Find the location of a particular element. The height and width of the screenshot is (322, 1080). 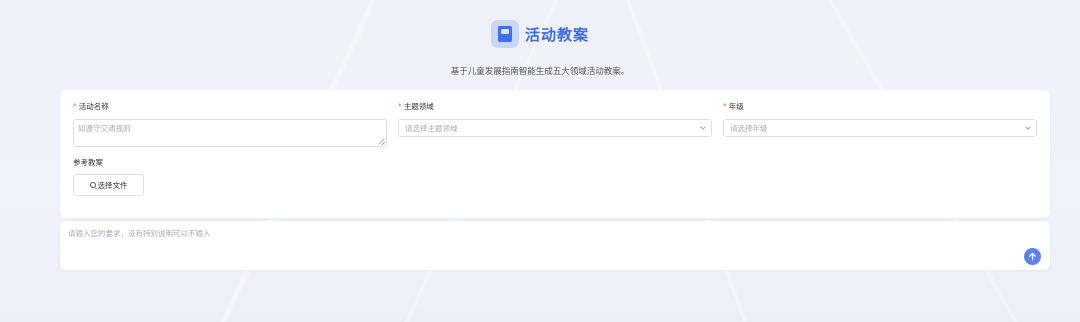

theme-domain-select: 请选择主题领域 is located at coordinates (555, 128).